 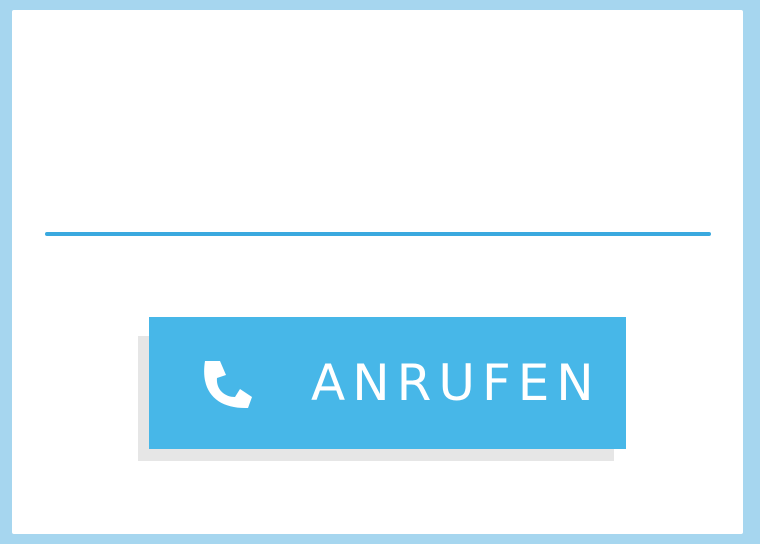 I want to click on phone-number-input, so click(x=378, y=234).